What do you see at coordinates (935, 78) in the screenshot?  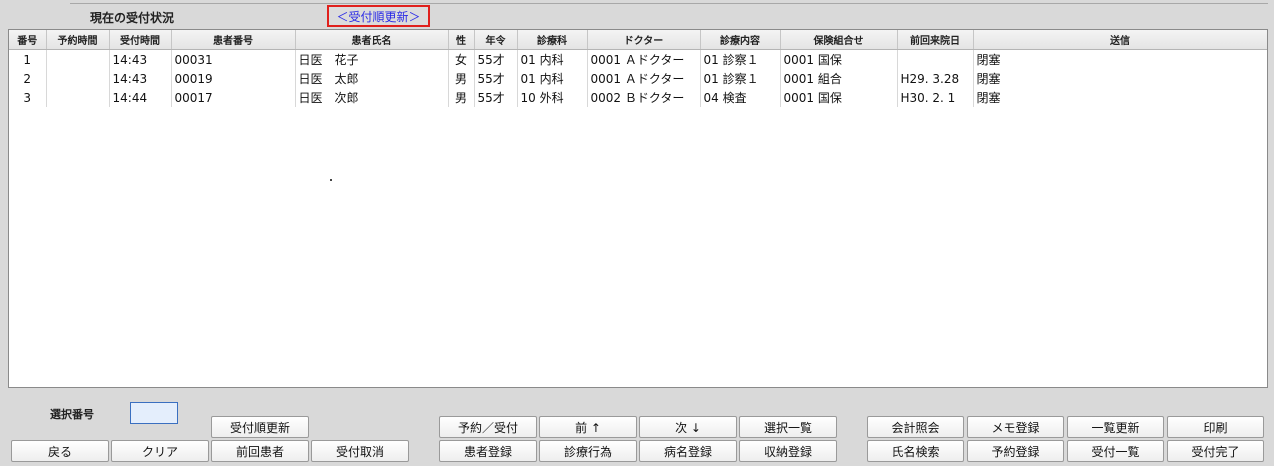 I see `cell-last-visit: H29. 3.28` at bounding box center [935, 78].